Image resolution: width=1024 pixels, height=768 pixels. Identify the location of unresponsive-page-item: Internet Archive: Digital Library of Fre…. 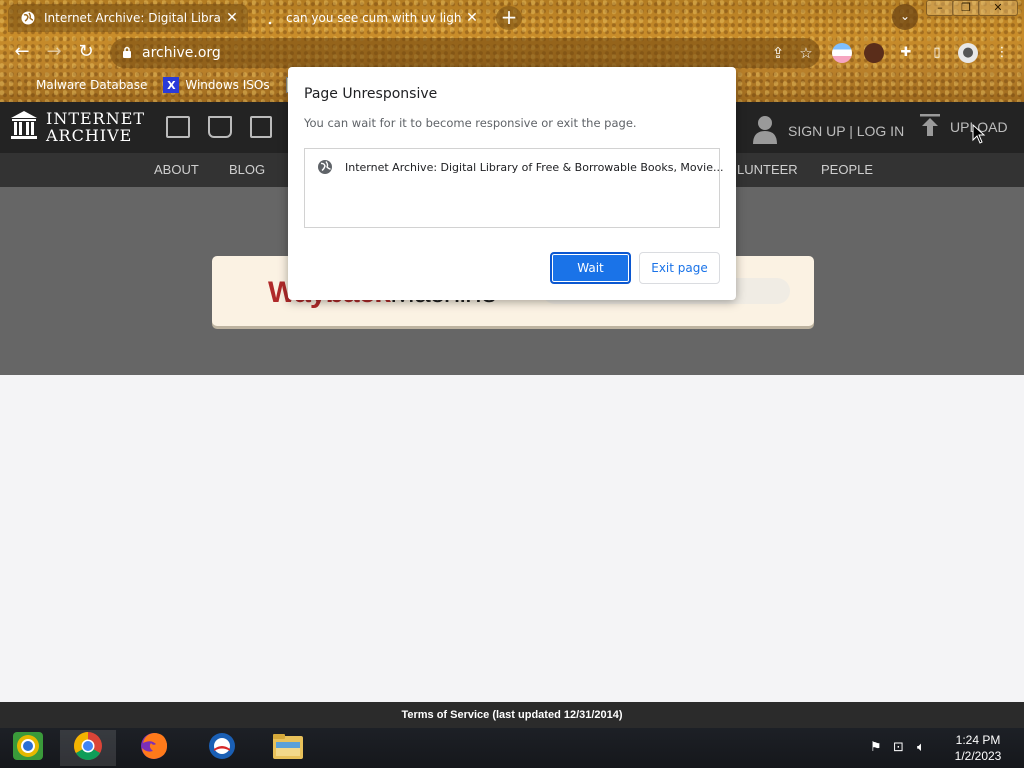
(520, 167).